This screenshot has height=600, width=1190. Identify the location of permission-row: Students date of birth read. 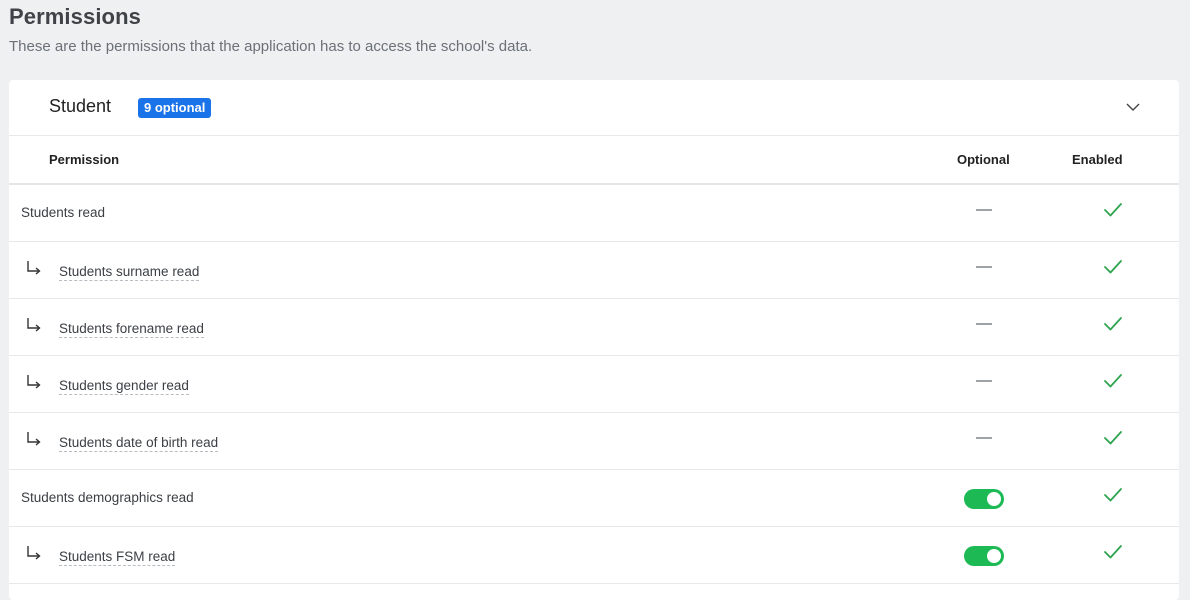
(594, 441).